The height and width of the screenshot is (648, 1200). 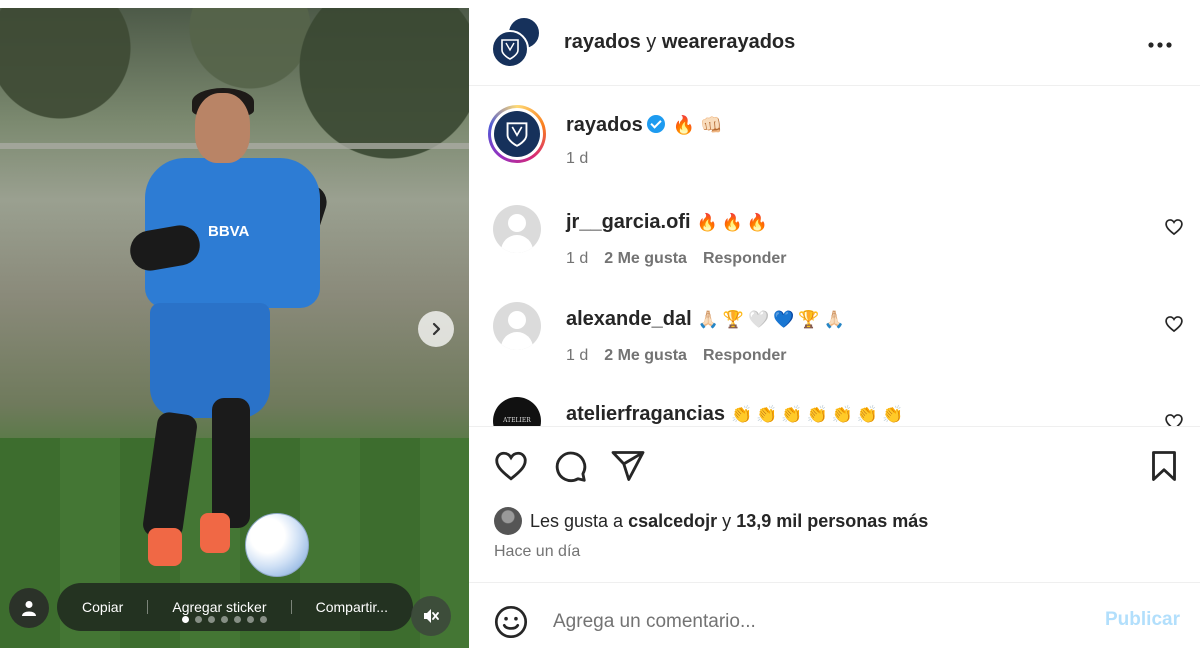 What do you see at coordinates (570, 466) in the screenshot?
I see `comment-icon` at bounding box center [570, 466].